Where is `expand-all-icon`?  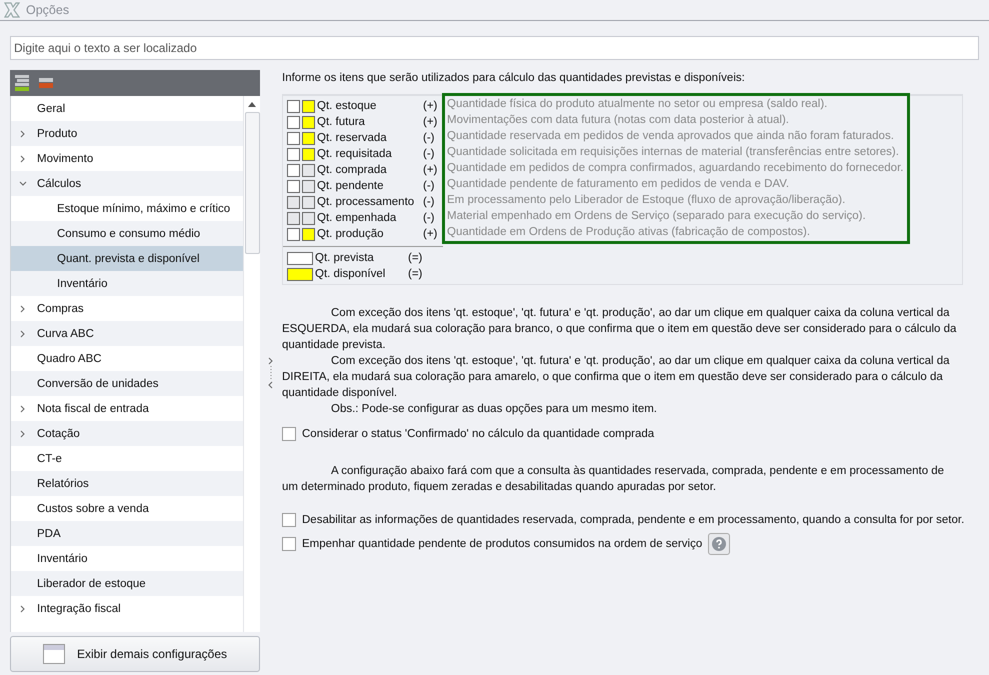 expand-all-icon is located at coordinates (22, 83).